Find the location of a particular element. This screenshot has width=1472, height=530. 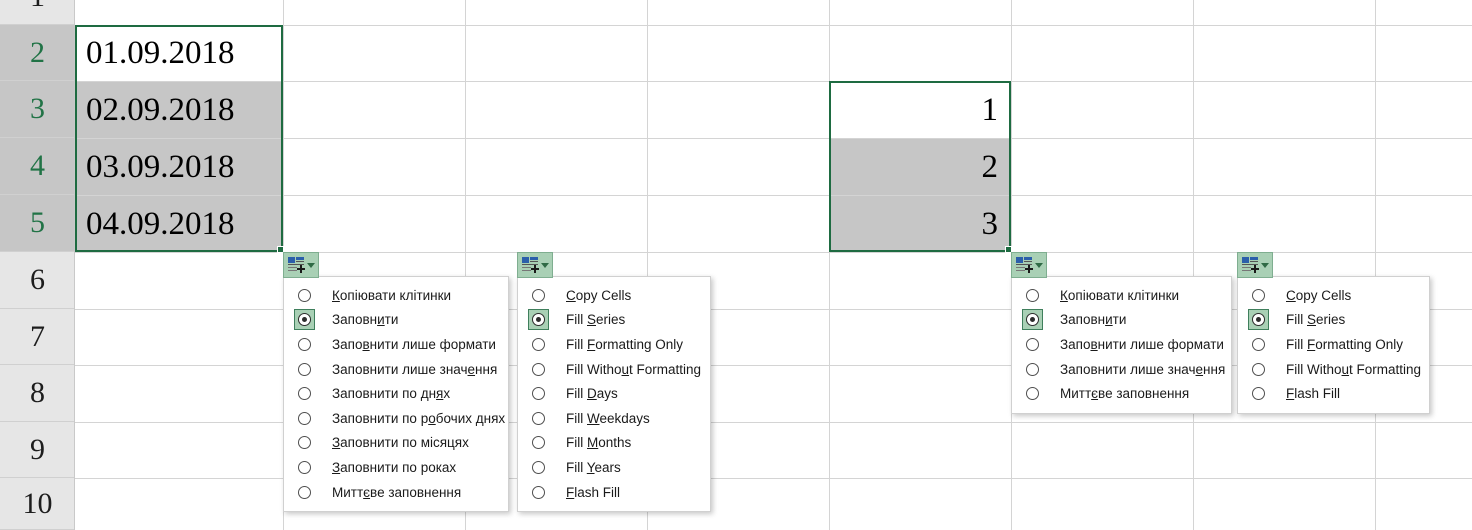

menu-item-label: Заповнити по днях is located at coordinates (391, 394).